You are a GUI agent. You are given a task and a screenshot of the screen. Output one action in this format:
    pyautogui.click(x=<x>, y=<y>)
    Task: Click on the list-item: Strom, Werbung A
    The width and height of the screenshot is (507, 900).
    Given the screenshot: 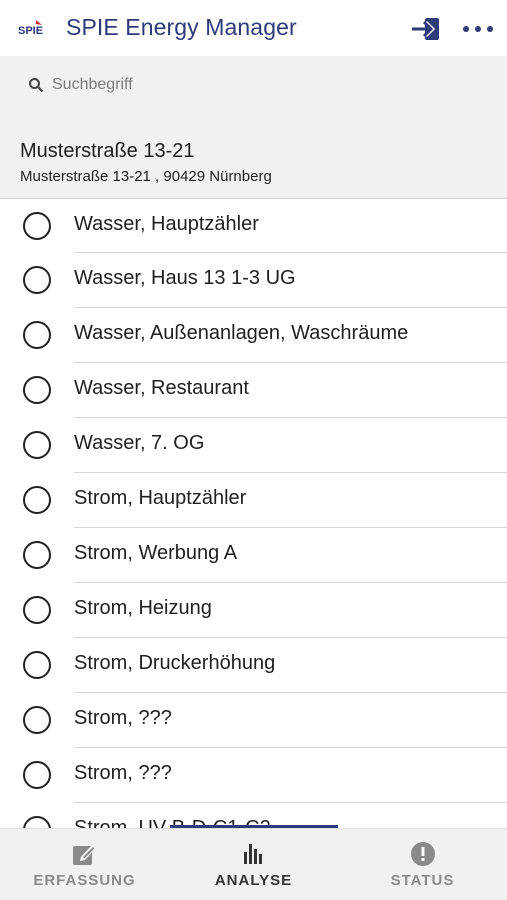 What is the action you would take?
    pyautogui.click(x=253, y=555)
    